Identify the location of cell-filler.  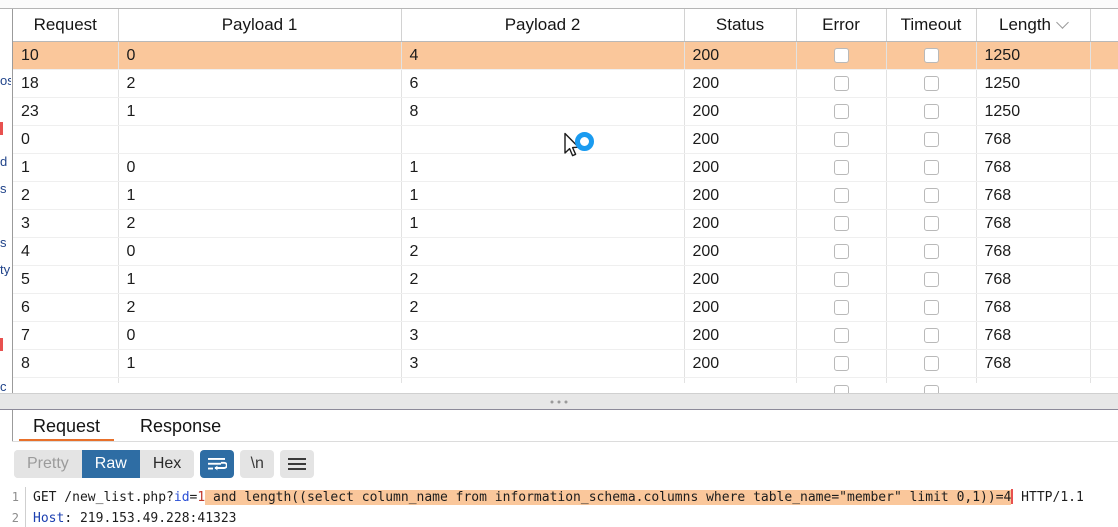
(1104, 335).